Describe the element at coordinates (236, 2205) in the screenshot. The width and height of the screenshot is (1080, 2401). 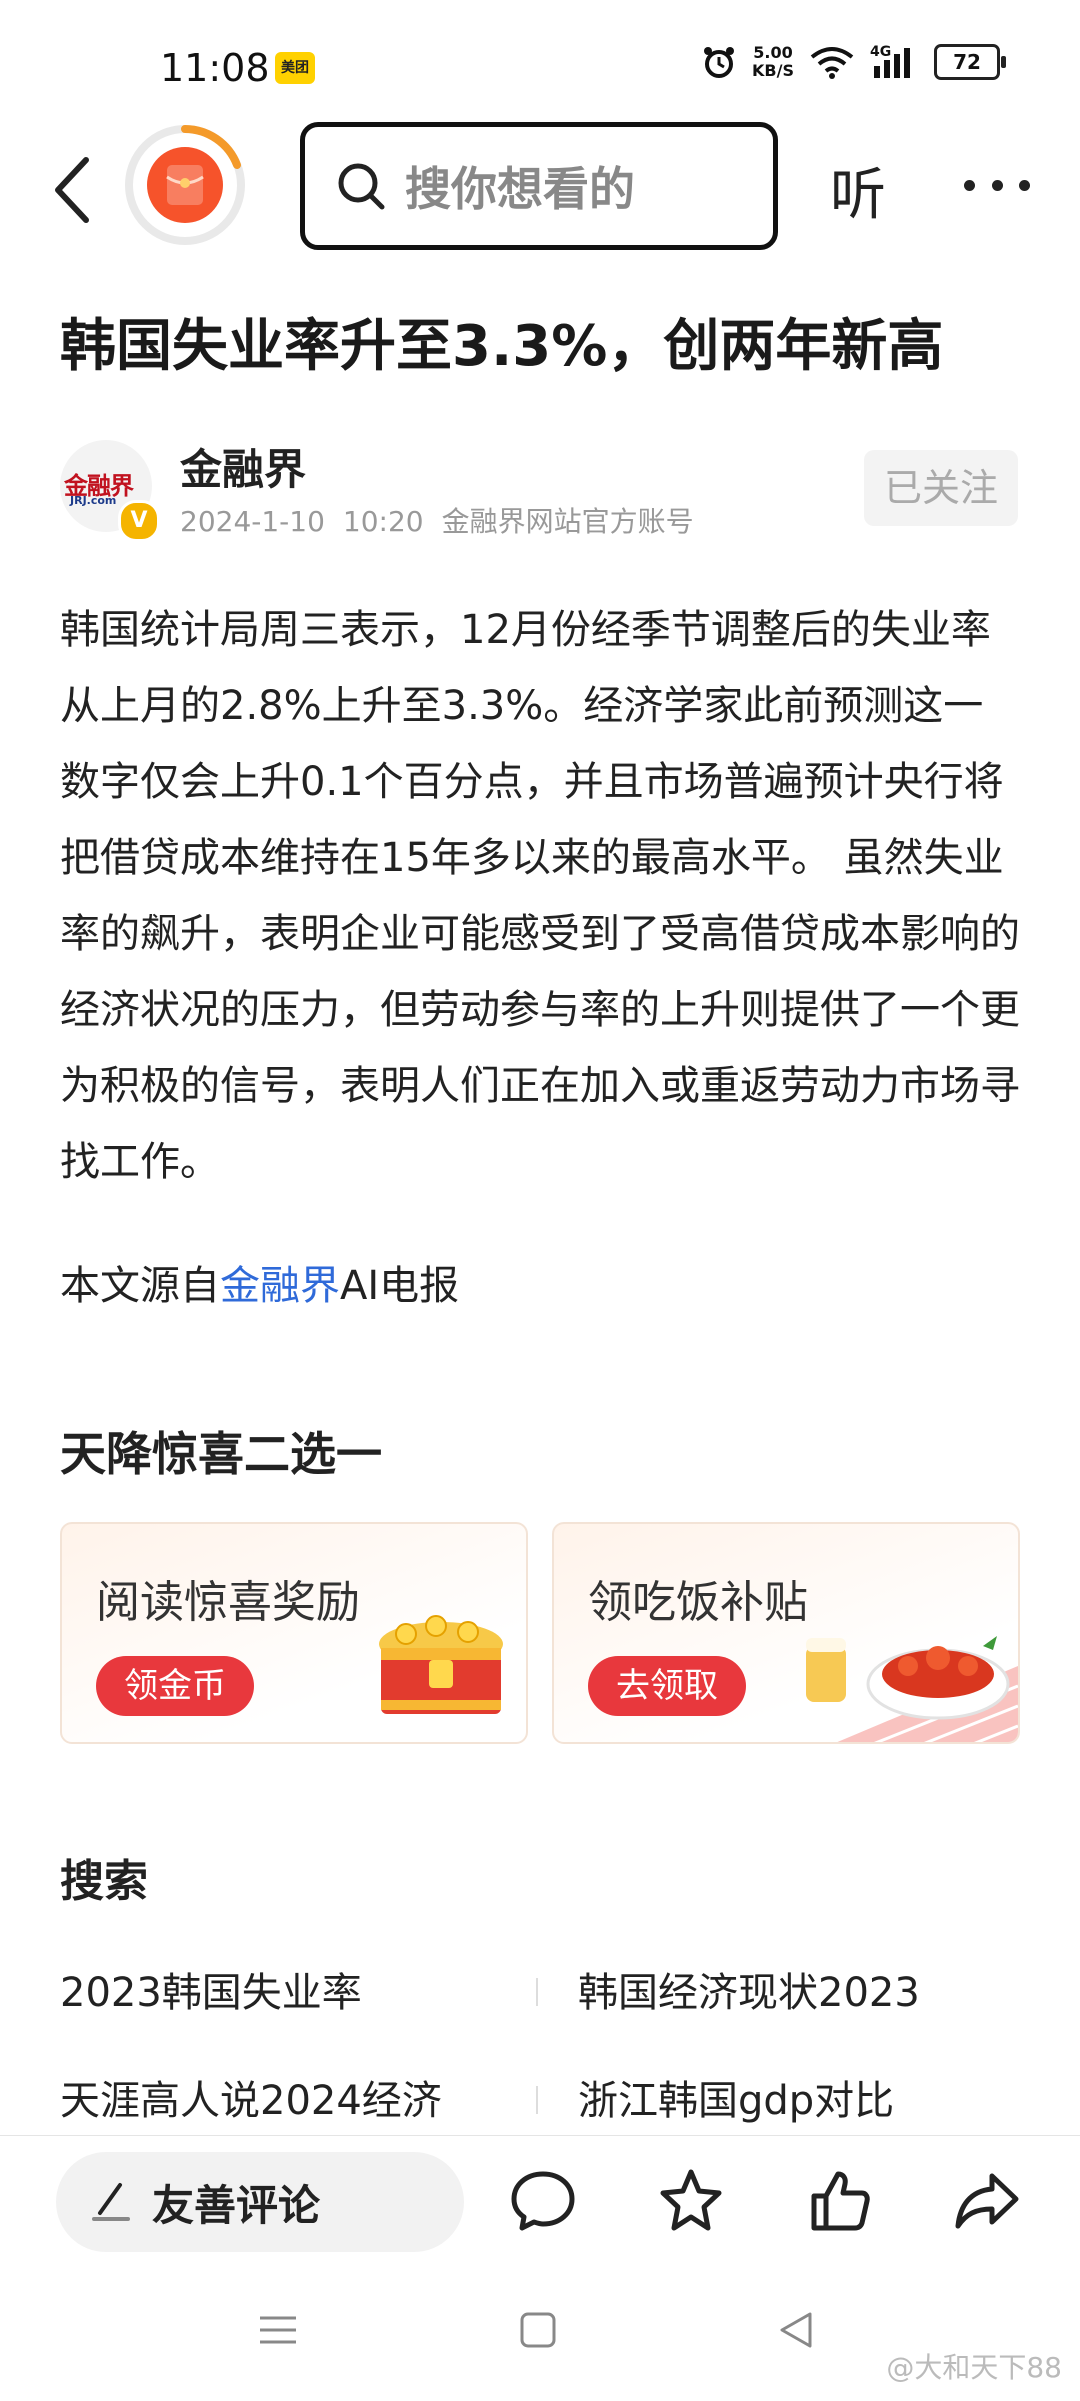
I see `comment-placeholder: 友善评论` at that location.